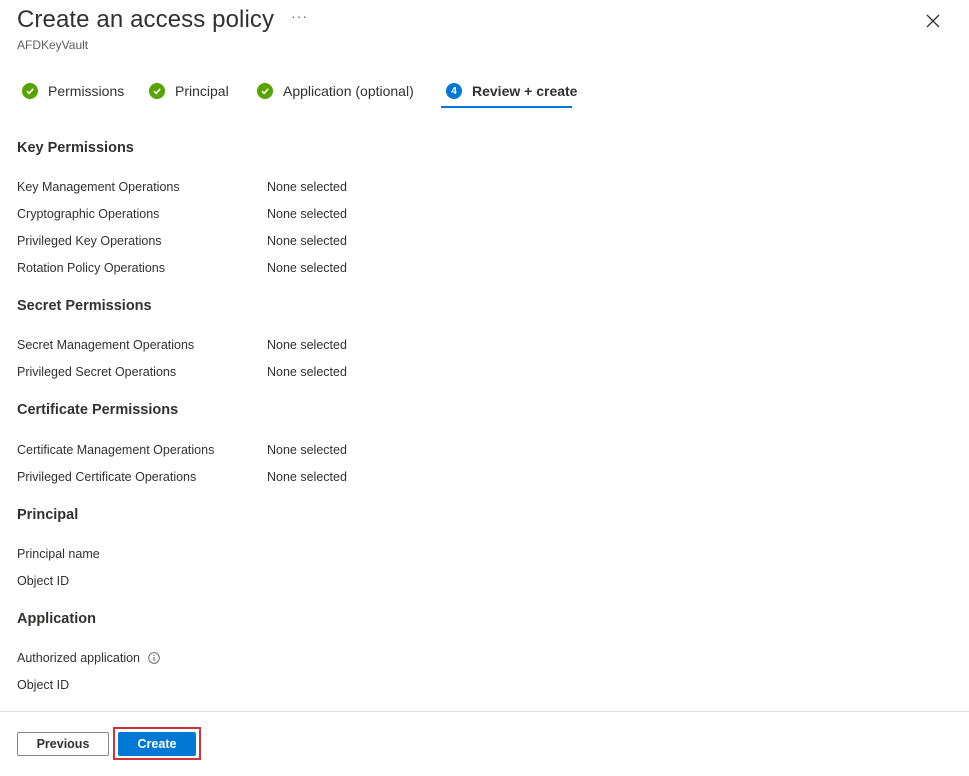  I want to click on tab-review-create: 4 Review + create, so click(511, 91).